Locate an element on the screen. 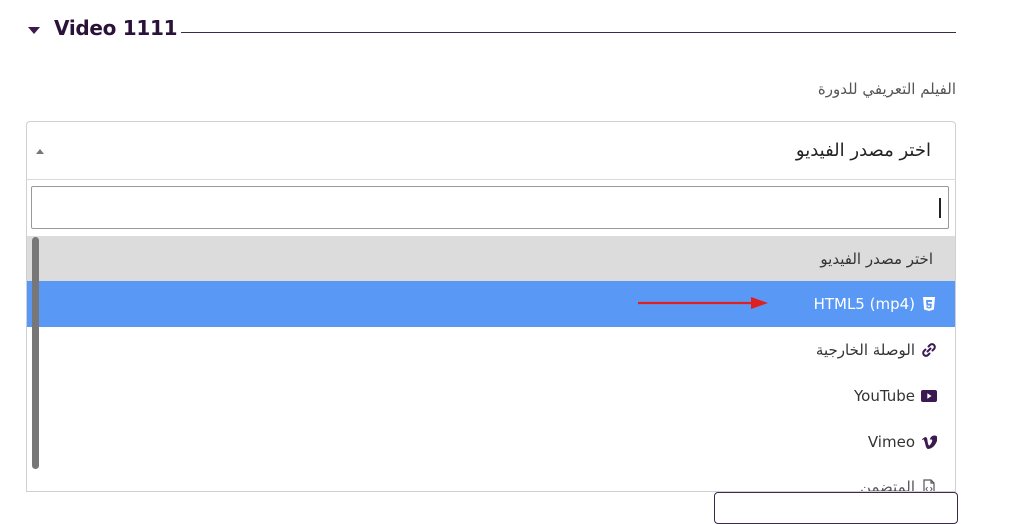 The width and height of the screenshot is (1024, 524). option-label: HTML5 (mp4) is located at coordinates (864, 304).